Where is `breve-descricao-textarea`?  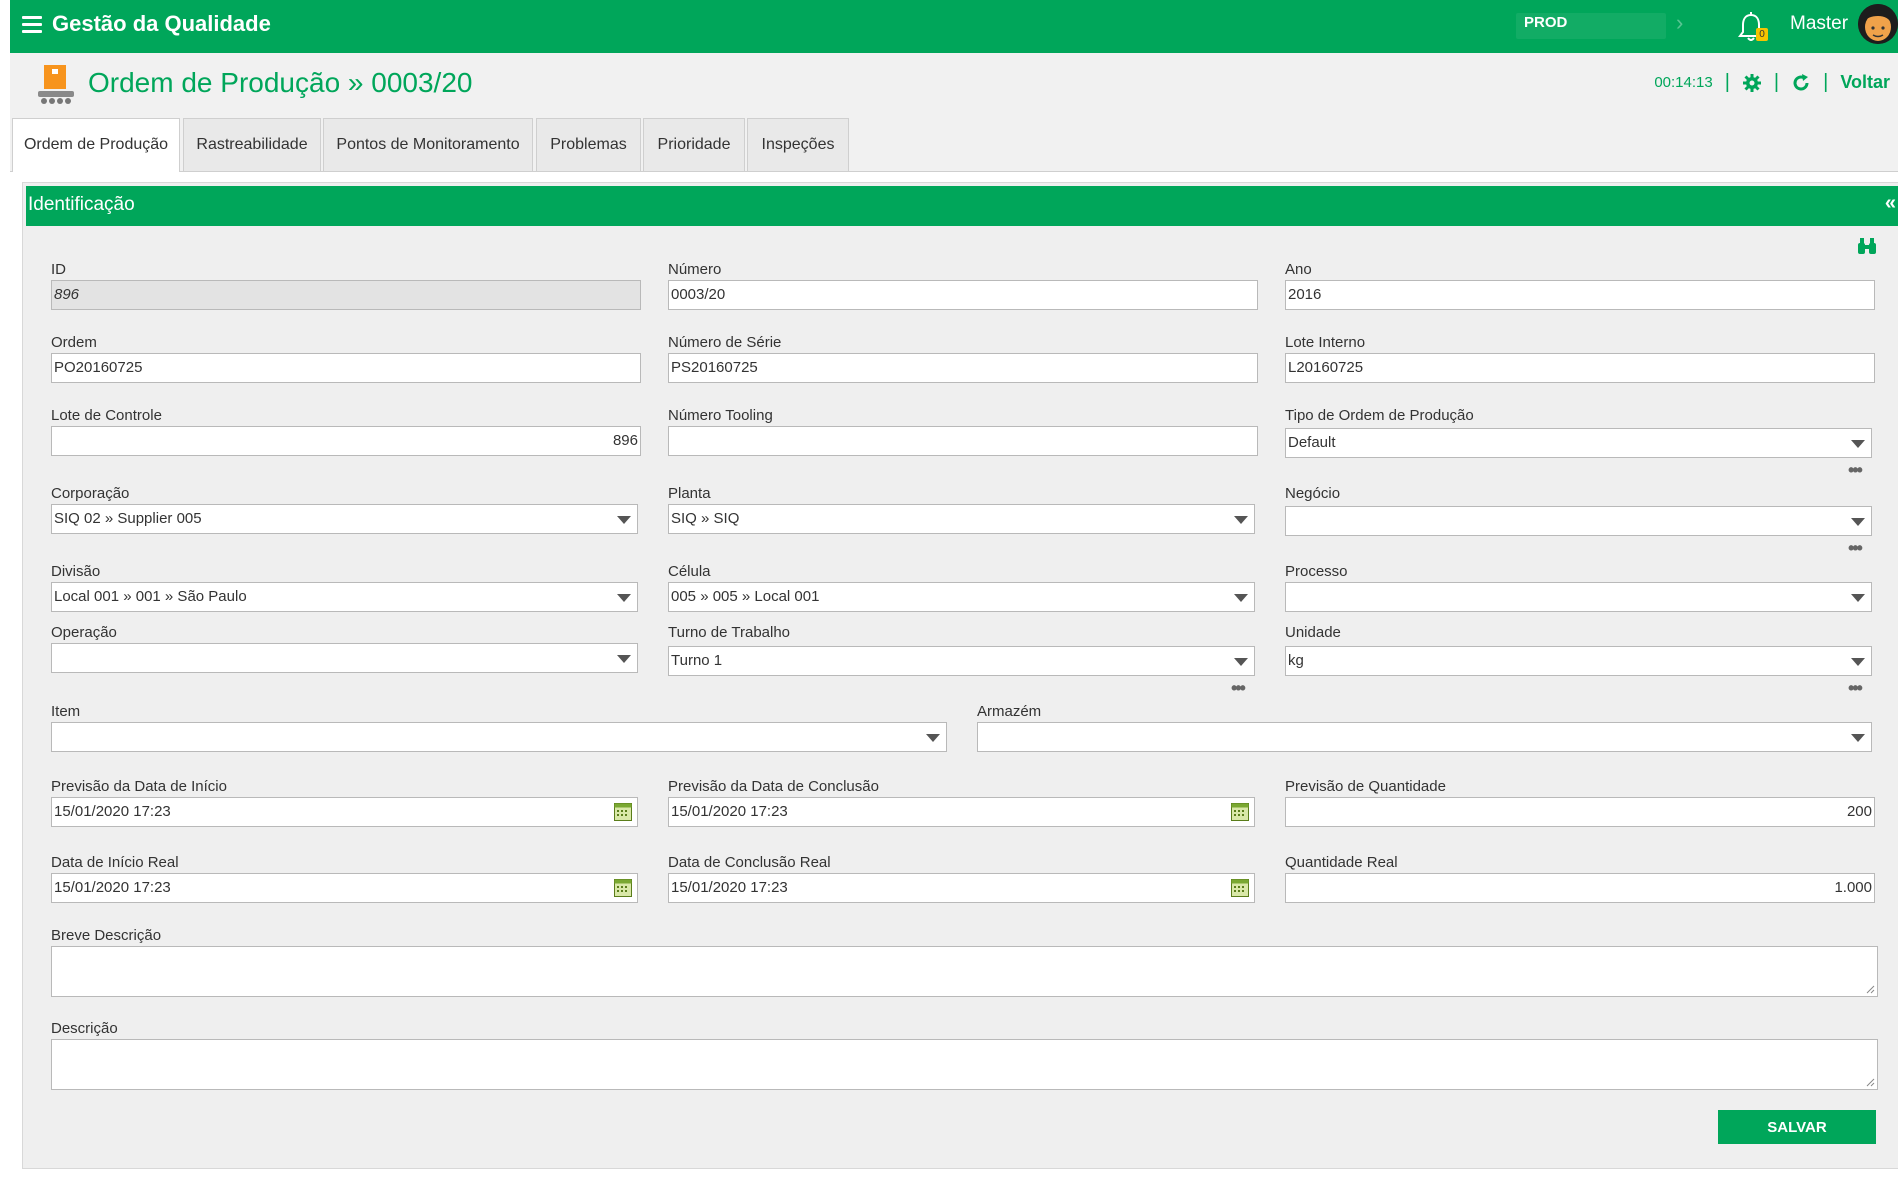 breve-descricao-textarea is located at coordinates (964, 971).